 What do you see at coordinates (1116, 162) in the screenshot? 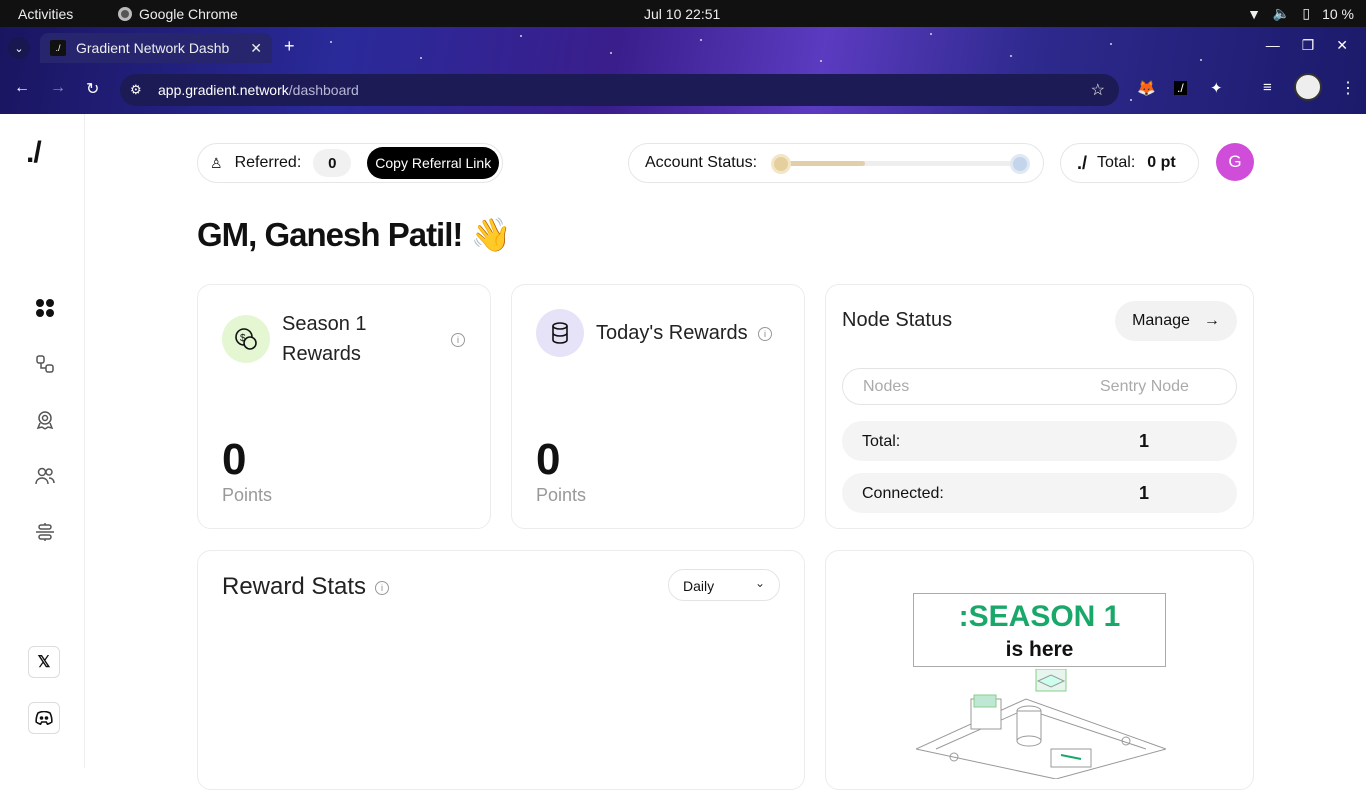
I see `total-label: Total:` at bounding box center [1116, 162].